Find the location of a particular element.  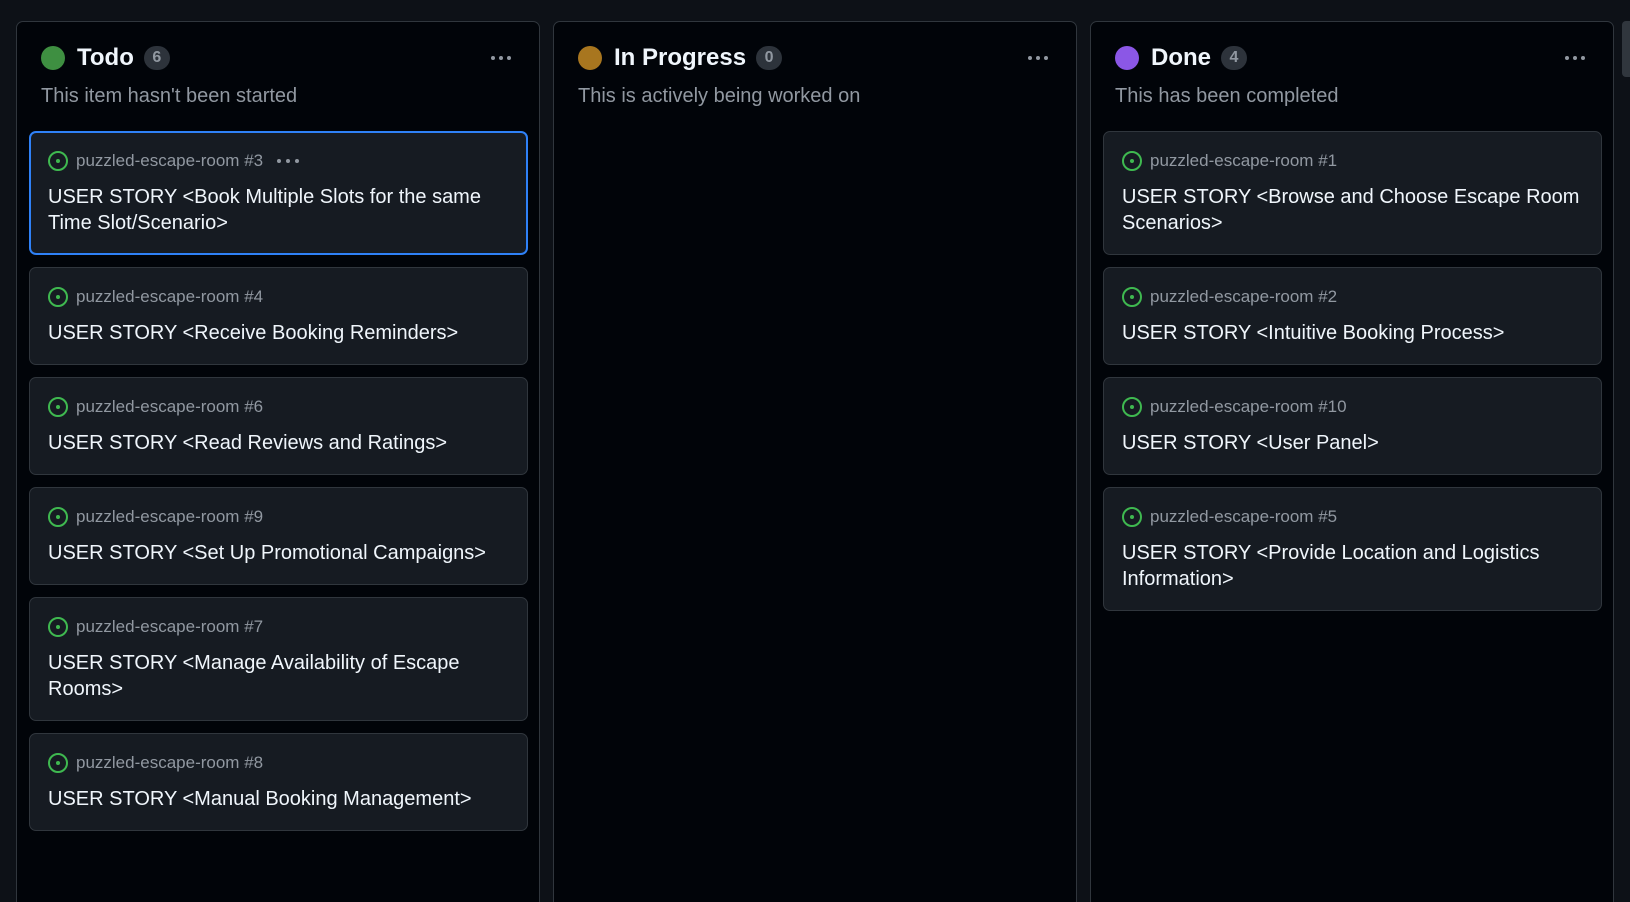

column-title: Todo 6 is located at coordinates (123, 58).